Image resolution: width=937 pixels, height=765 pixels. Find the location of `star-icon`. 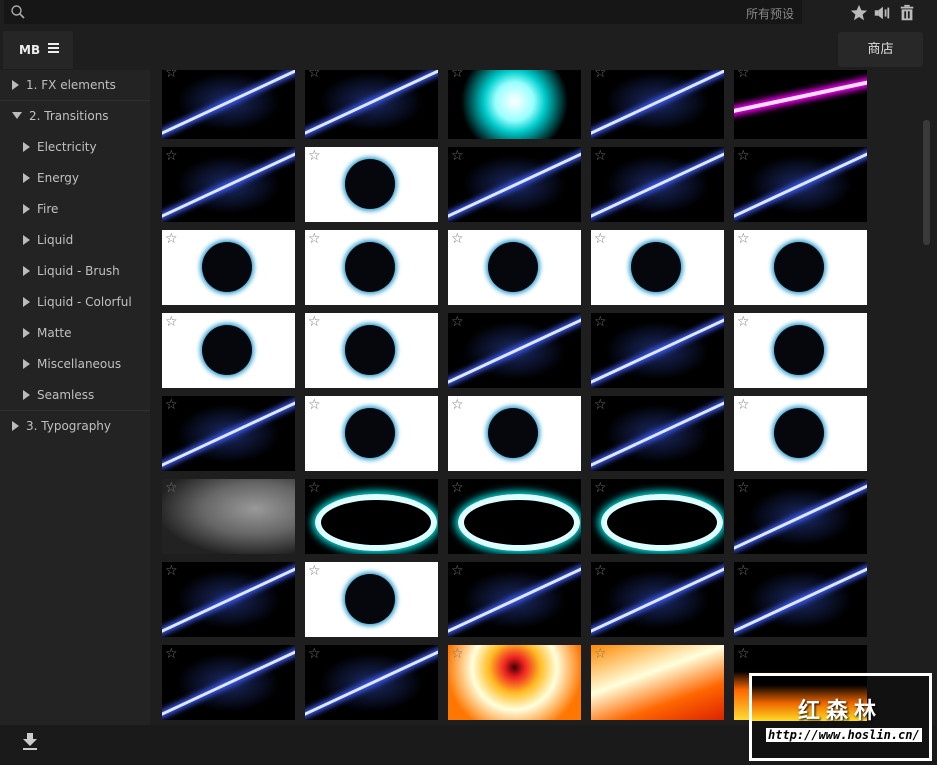

star-icon is located at coordinates (859, 13).